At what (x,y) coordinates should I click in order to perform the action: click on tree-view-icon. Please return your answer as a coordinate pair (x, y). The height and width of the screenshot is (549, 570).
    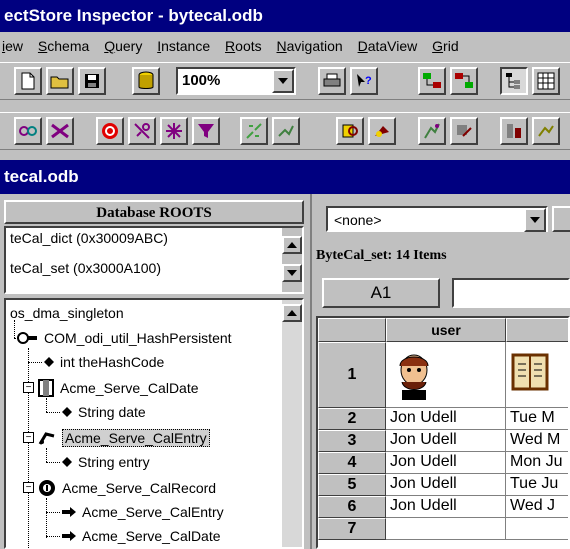
    Looking at the image, I should click on (514, 81).